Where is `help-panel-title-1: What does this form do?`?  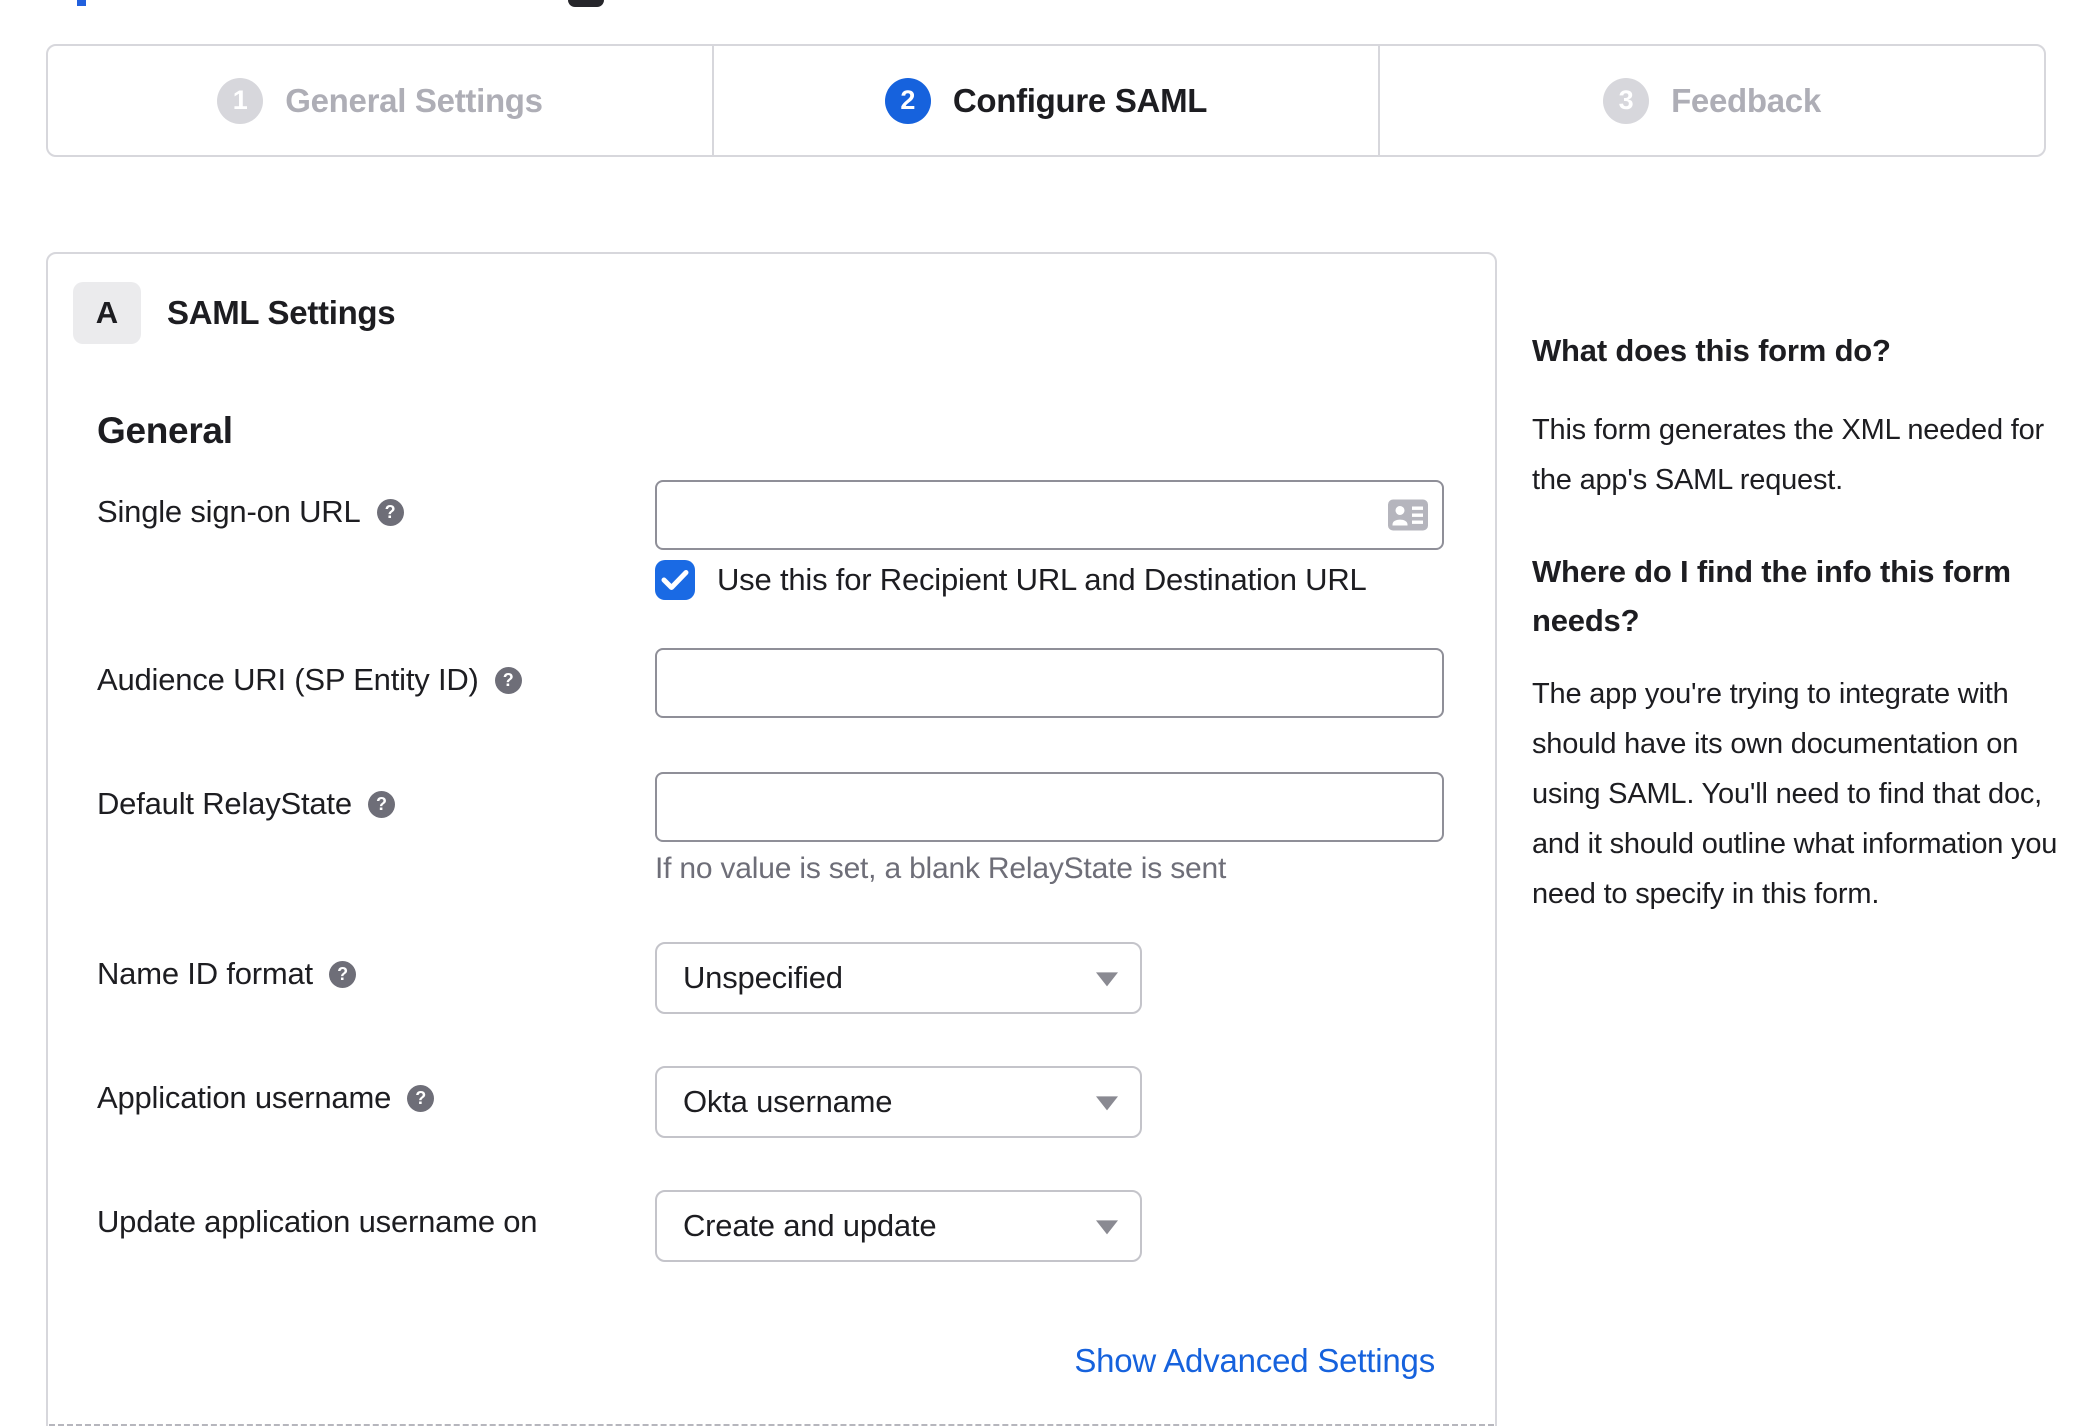
help-panel-title-1: What does this form do? is located at coordinates (1711, 350).